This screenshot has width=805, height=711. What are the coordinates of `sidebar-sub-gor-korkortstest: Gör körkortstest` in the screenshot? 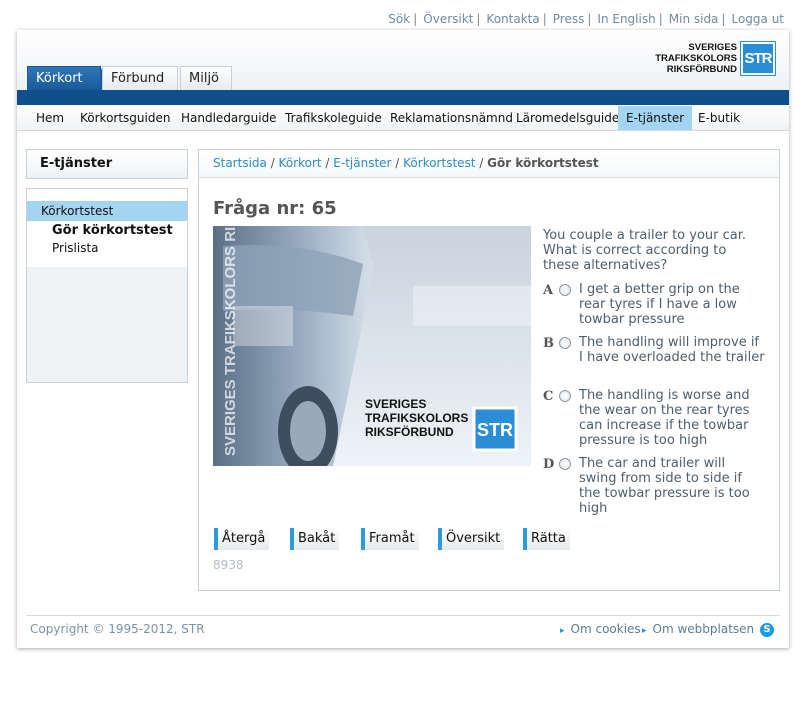 It's located at (112, 230).